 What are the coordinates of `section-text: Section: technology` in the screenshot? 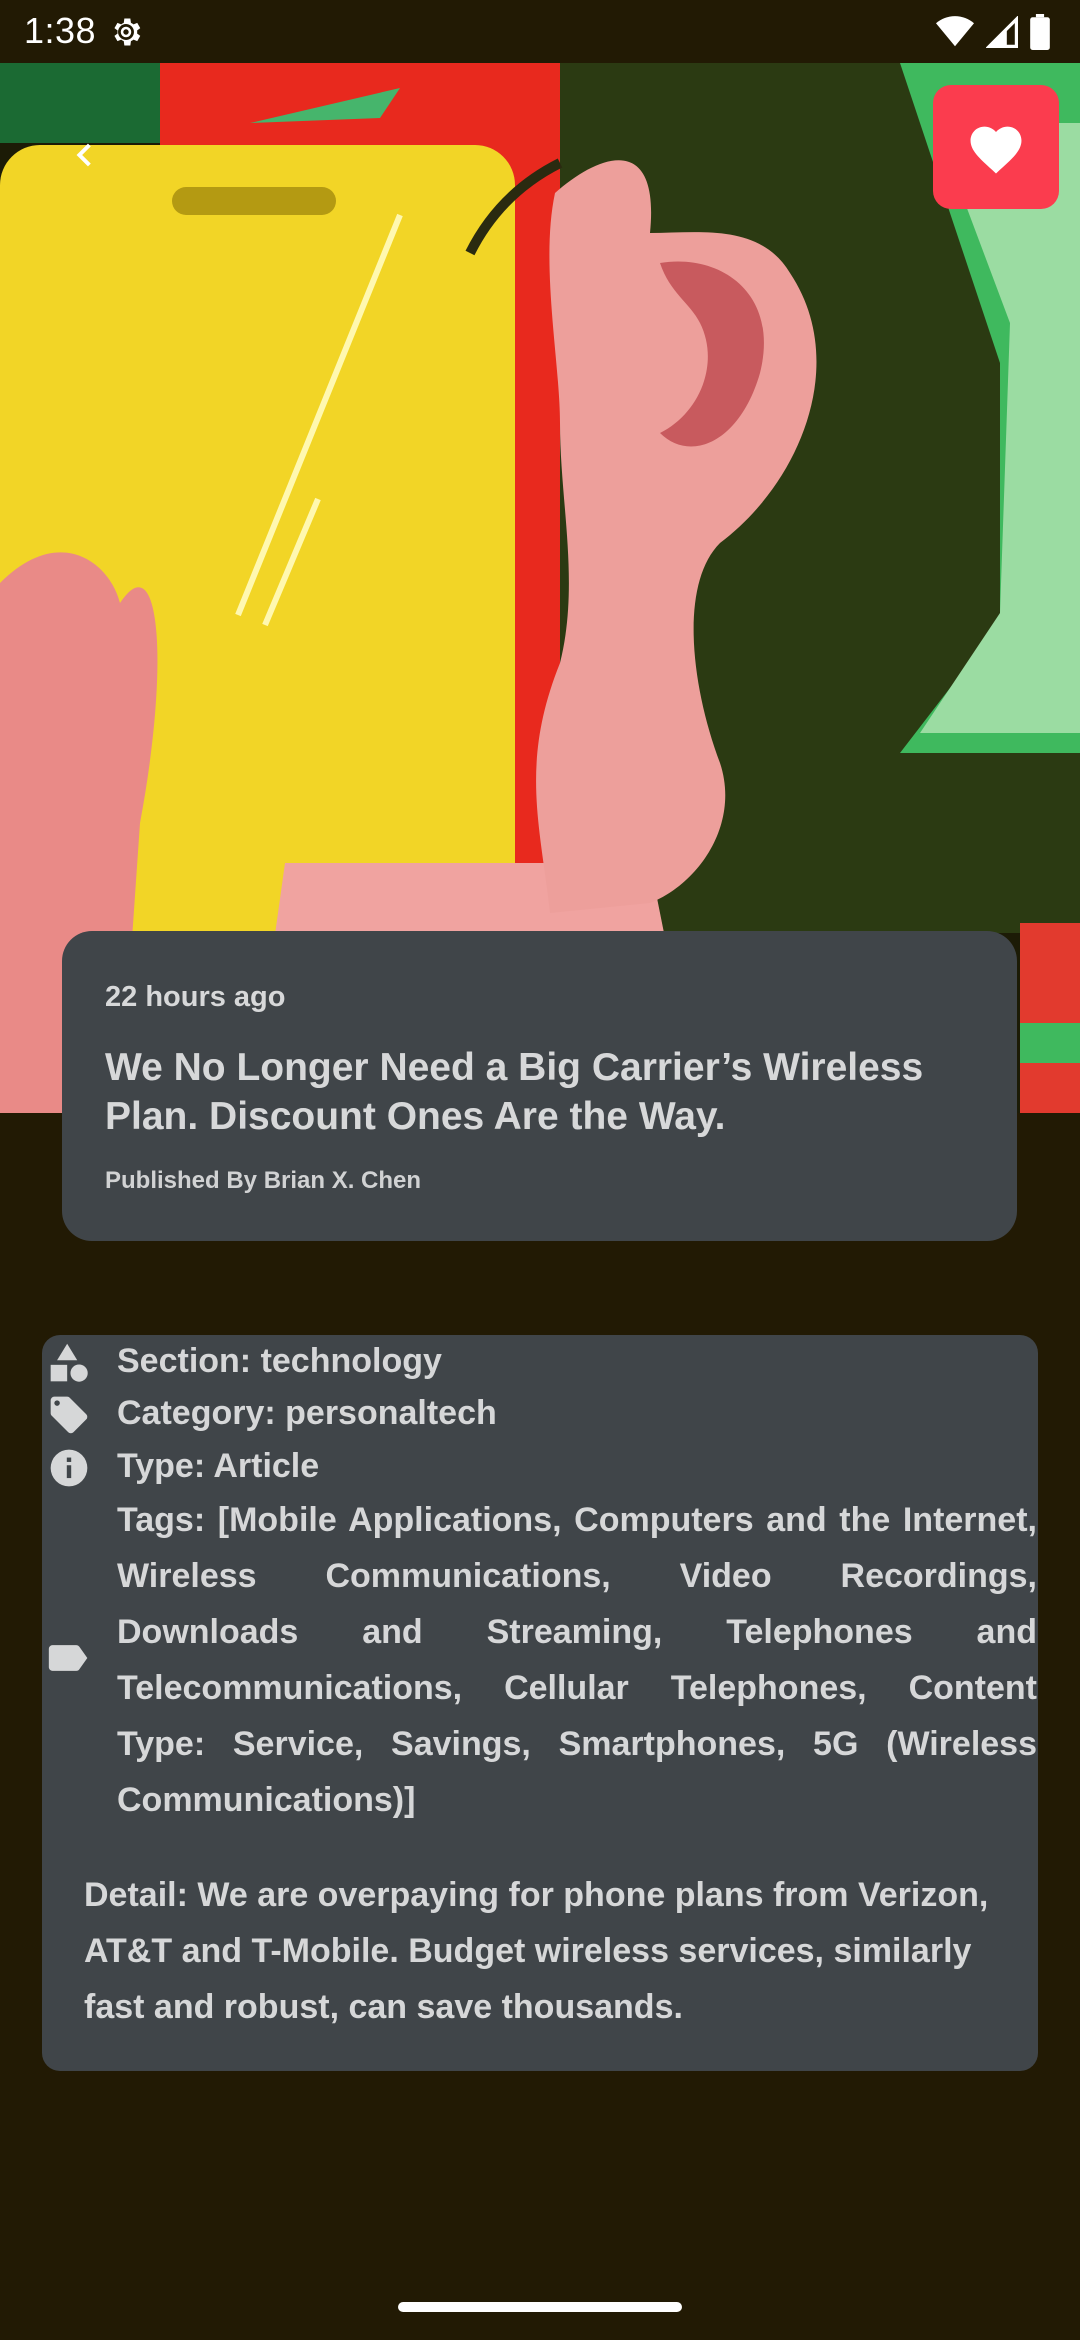 It's located at (279, 1361).